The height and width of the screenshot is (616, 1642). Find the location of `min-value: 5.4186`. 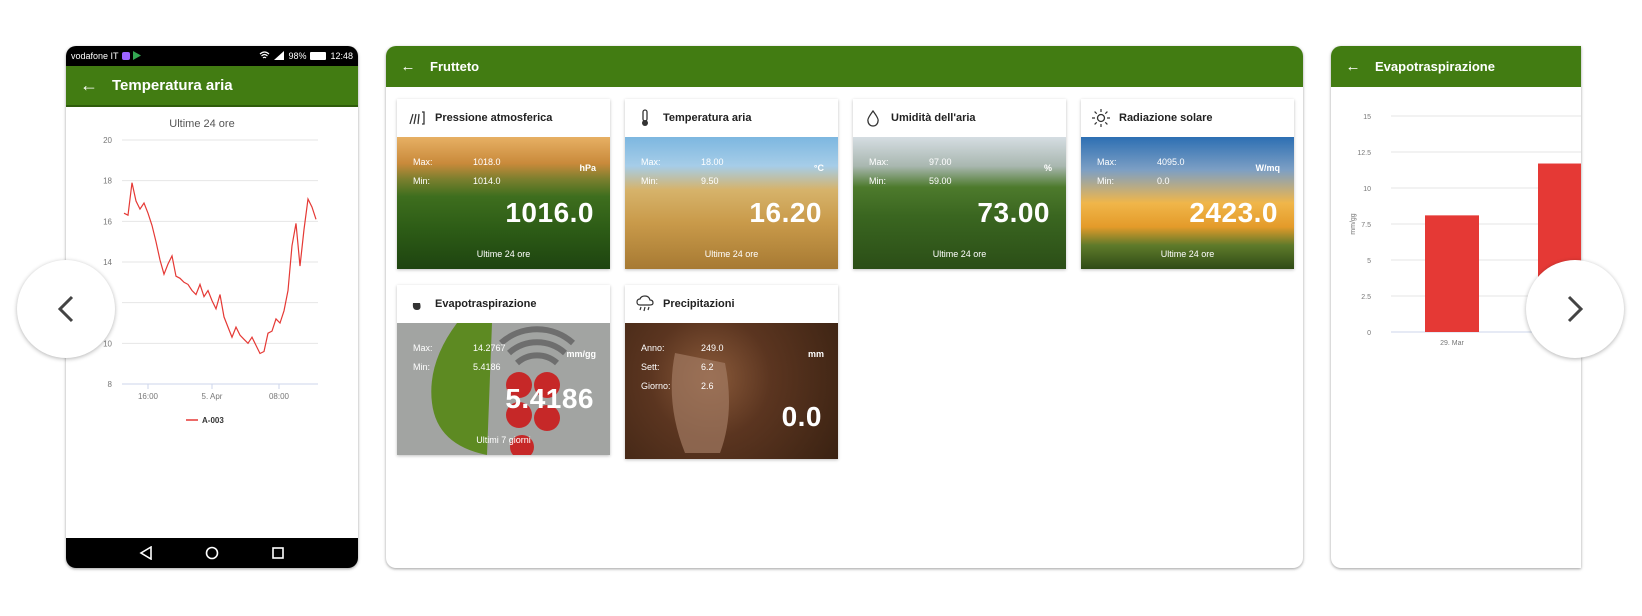

min-value: 5.4186 is located at coordinates (487, 367).